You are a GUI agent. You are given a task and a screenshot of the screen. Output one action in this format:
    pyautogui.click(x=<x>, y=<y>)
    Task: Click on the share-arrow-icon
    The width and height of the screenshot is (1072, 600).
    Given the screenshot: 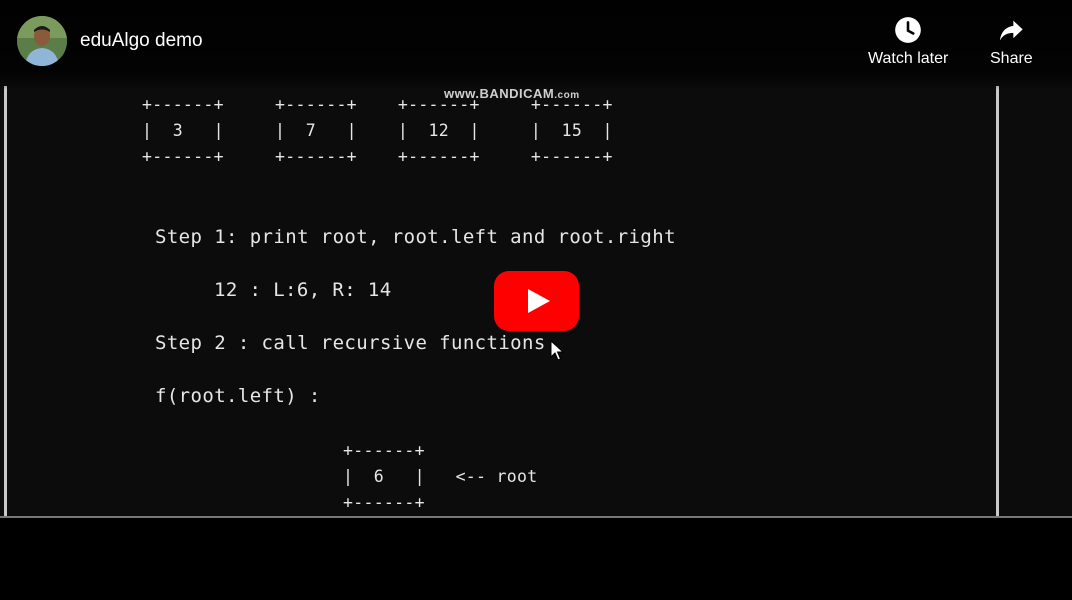 What is the action you would take?
    pyautogui.click(x=1012, y=30)
    